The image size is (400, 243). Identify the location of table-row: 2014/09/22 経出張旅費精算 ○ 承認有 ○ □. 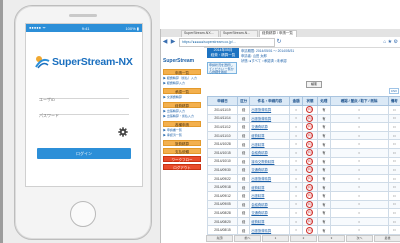
(303, 178).